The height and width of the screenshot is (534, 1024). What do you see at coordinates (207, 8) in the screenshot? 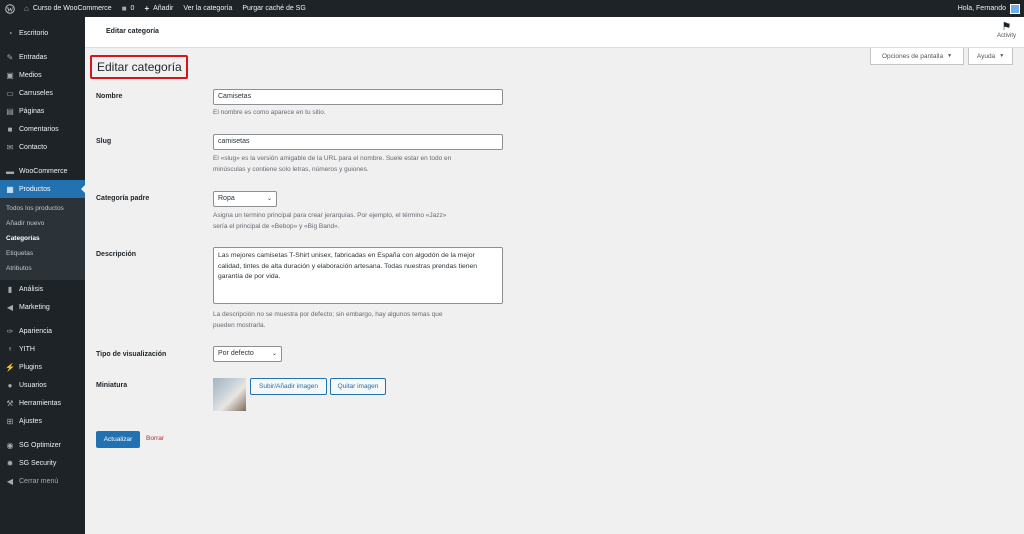
I see `view-category-link: Ver la categoría` at bounding box center [207, 8].